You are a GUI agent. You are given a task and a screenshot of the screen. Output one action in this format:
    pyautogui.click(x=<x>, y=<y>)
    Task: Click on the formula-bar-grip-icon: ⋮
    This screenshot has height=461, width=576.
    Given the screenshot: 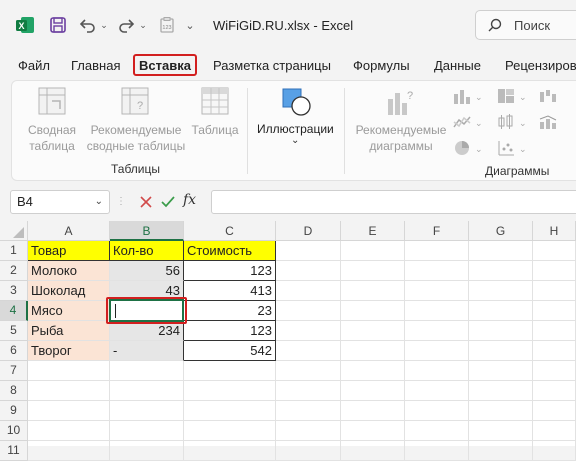 What is the action you would take?
    pyautogui.click(x=121, y=201)
    